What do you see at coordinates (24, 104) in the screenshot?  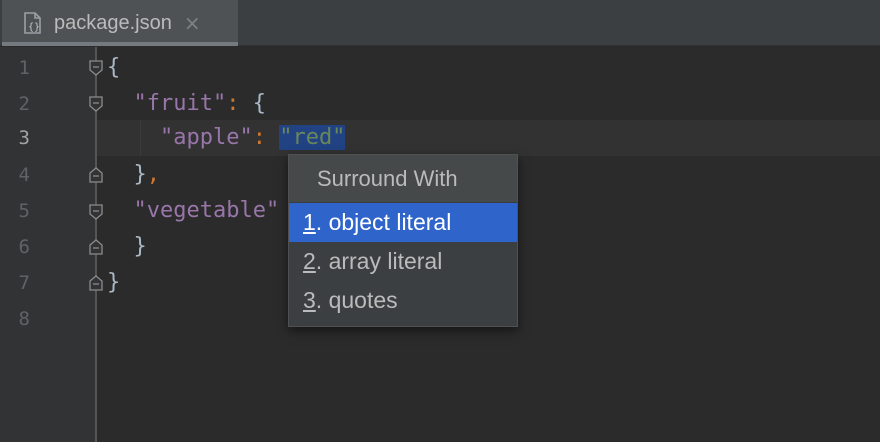 I see `line-number: 2` at bounding box center [24, 104].